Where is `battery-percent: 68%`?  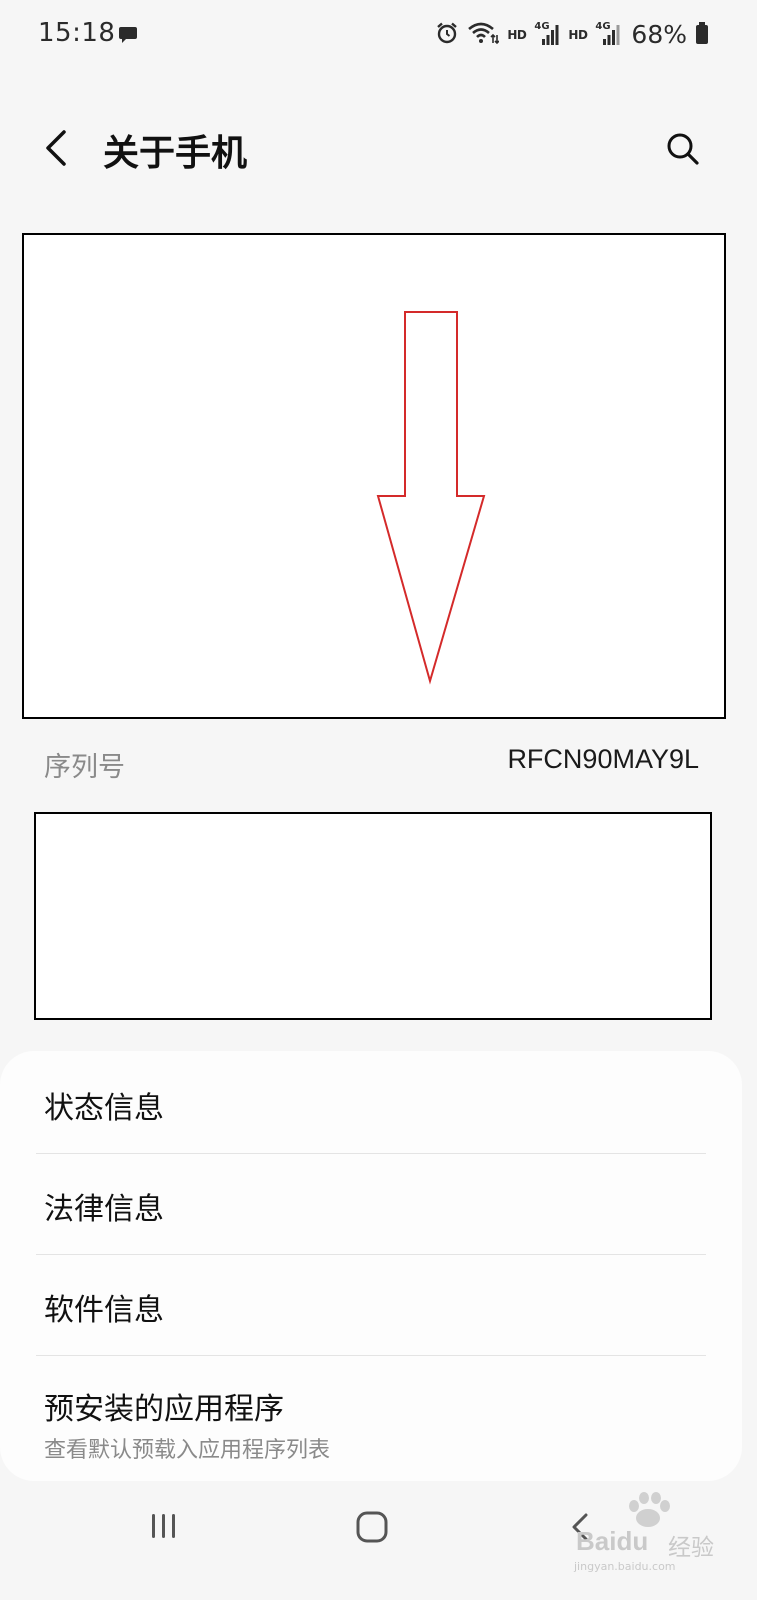
battery-percent: 68% is located at coordinates (659, 34).